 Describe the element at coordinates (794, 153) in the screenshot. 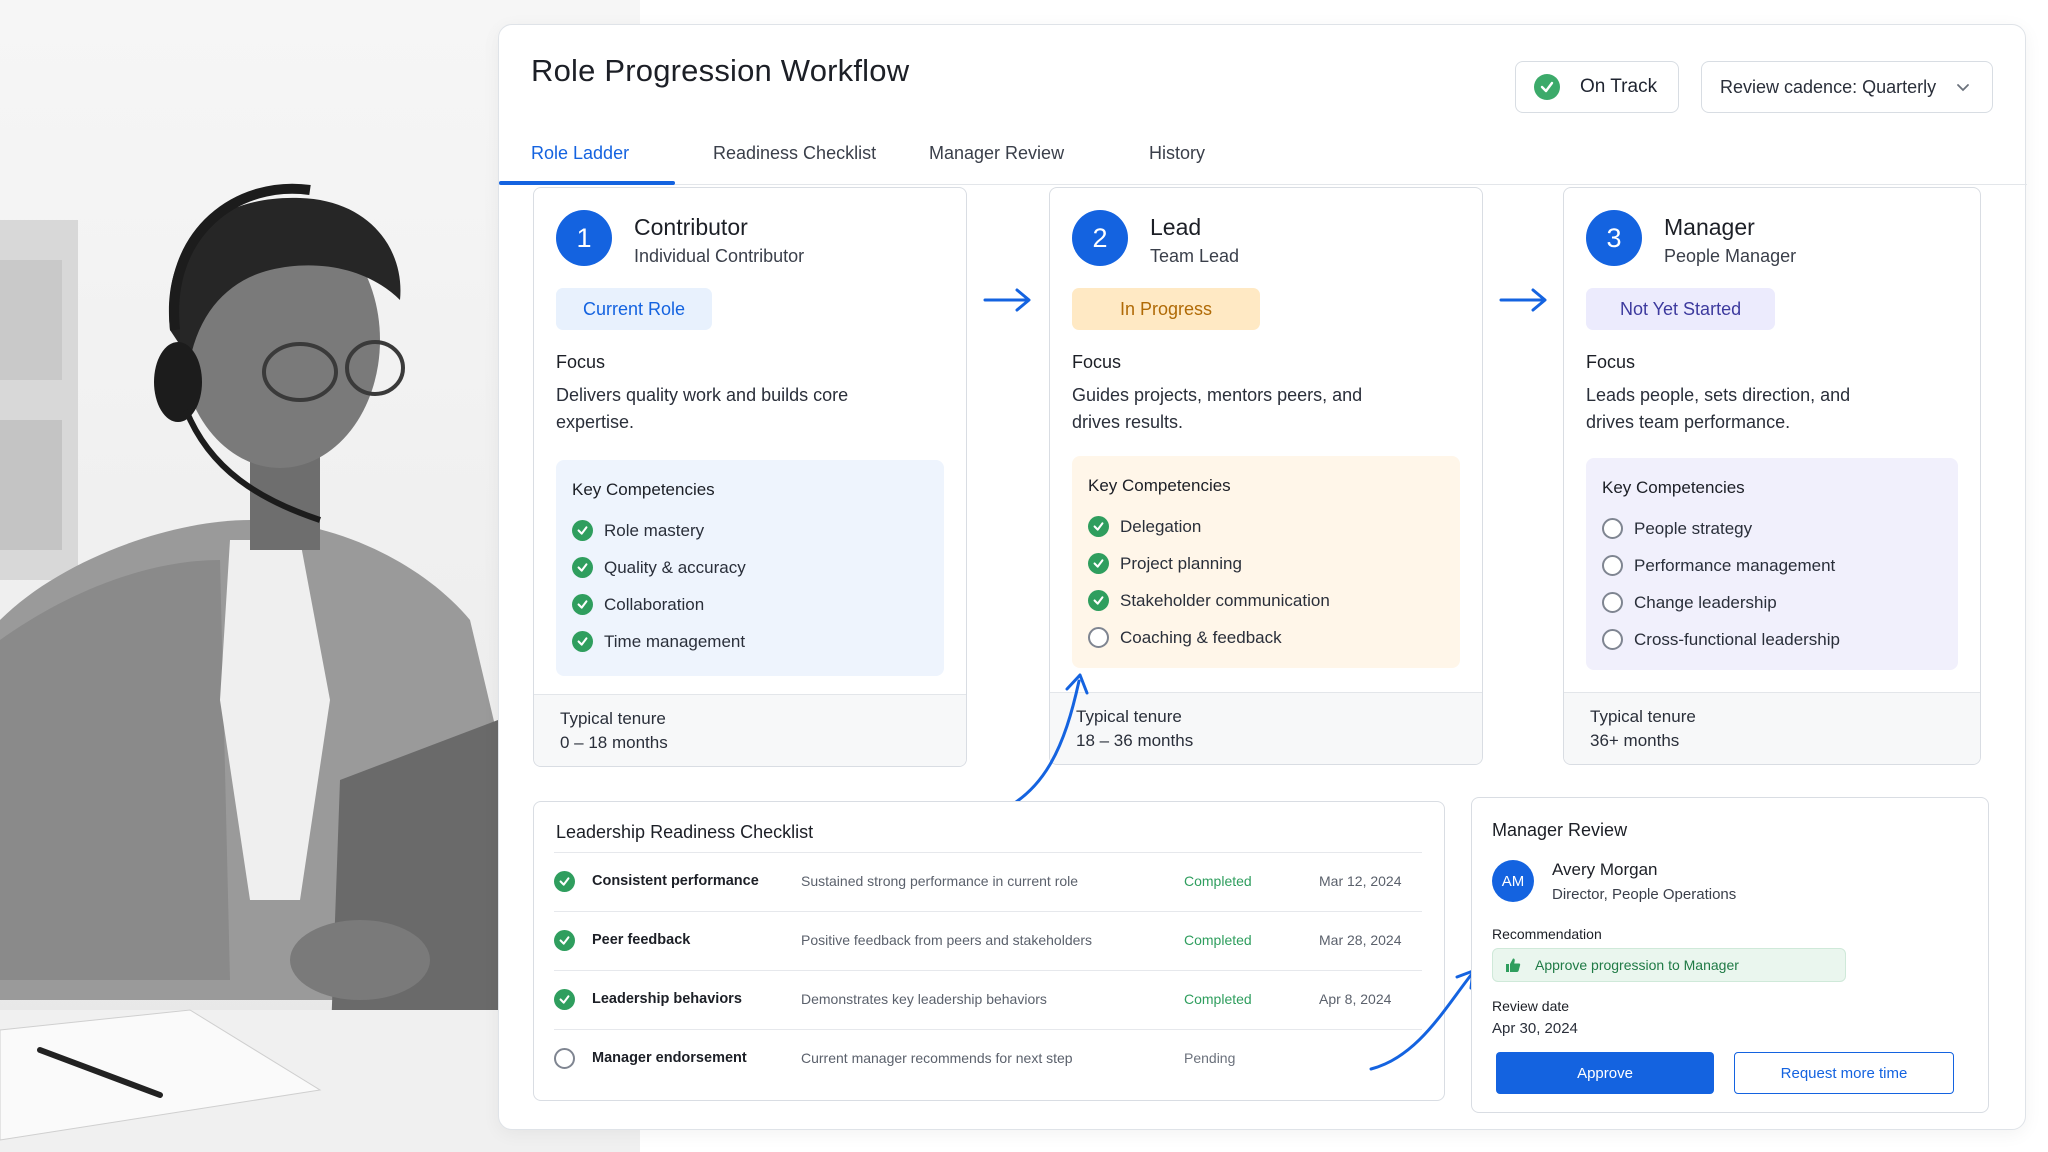

I see `tab-readiness-checklist: Readiness Checklist` at that location.